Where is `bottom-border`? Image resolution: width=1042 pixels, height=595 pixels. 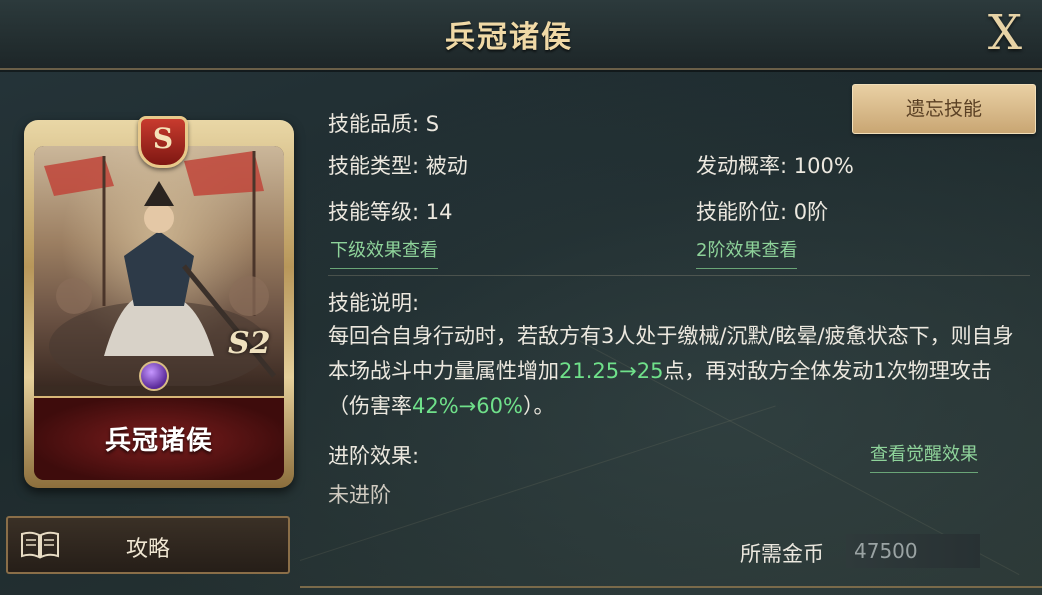
bottom-border is located at coordinates (671, 587).